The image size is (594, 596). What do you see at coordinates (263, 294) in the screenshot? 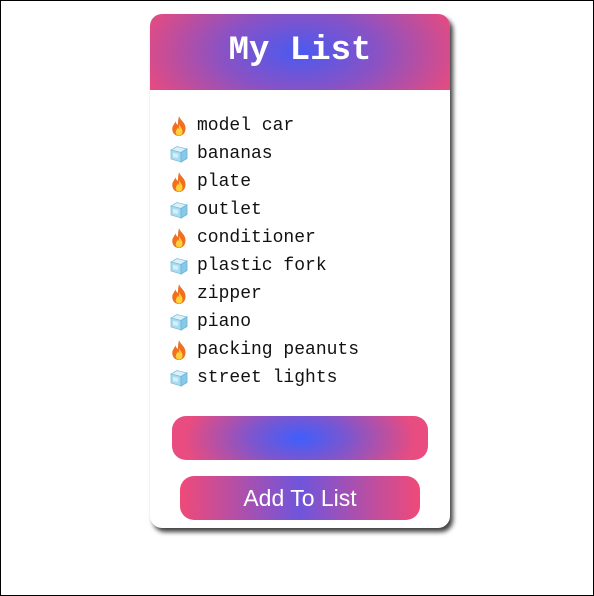
I see `list-item: zipper` at bounding box center [263, 294].